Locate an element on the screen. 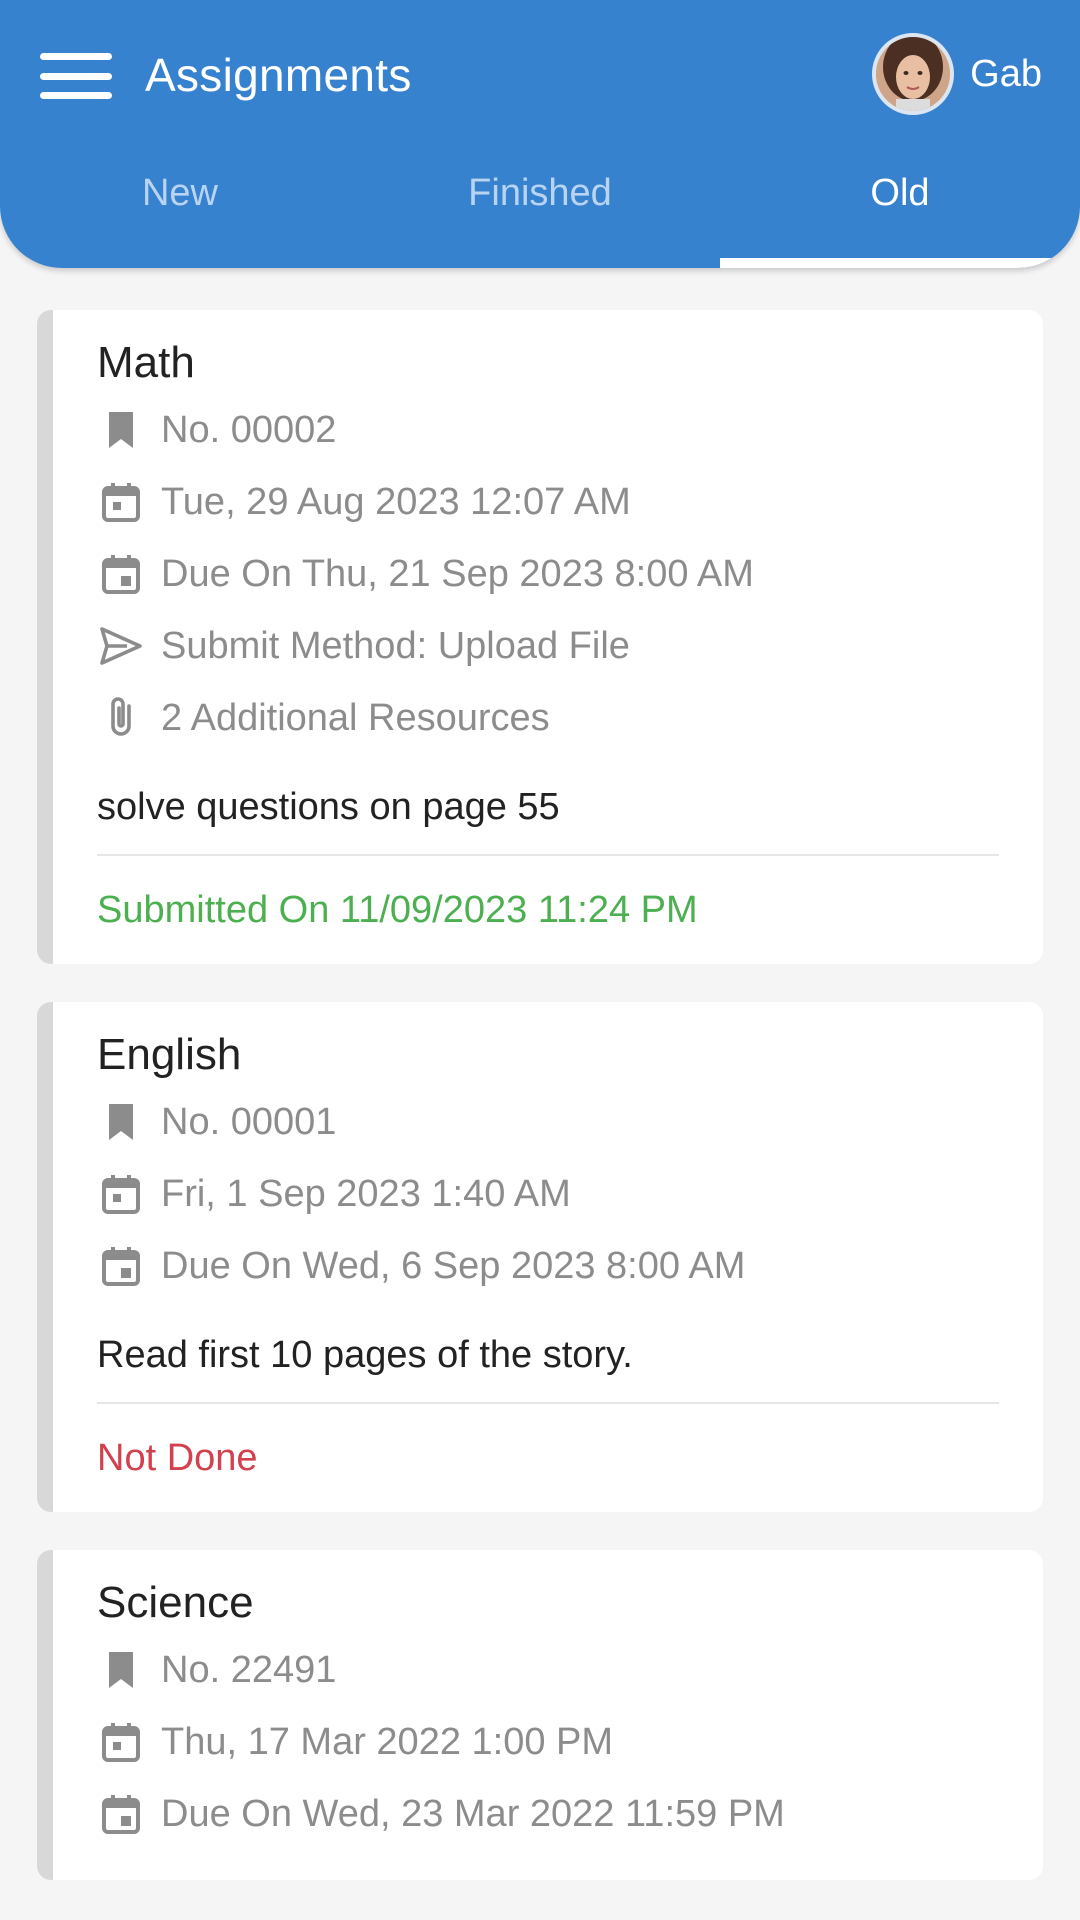  tab-finished: Finished is located at coordinates (540, 210).